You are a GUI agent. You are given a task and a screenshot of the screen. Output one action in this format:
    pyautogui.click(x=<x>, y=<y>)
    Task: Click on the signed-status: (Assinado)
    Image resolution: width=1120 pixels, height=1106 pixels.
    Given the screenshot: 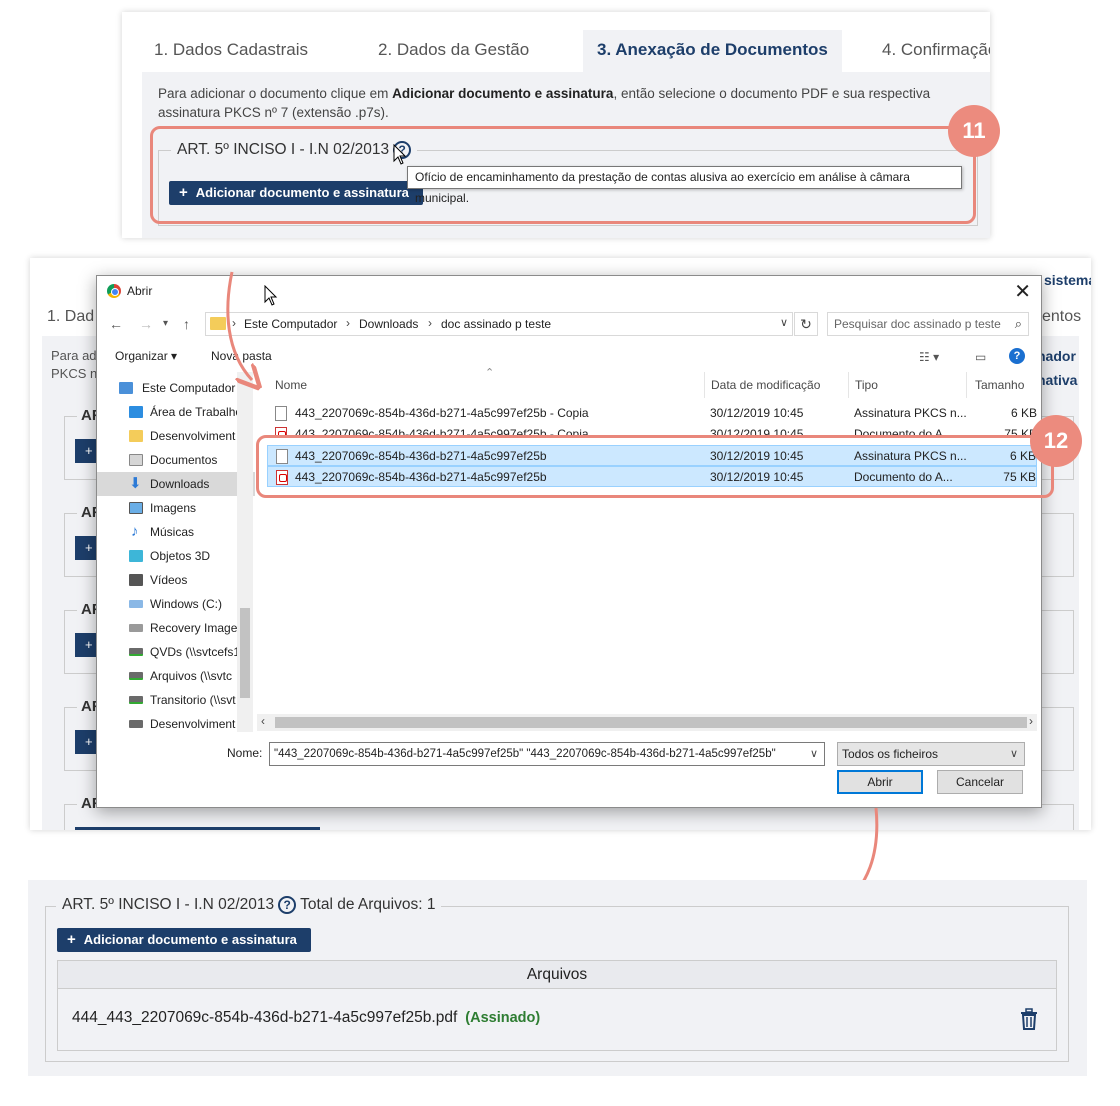 What is the action you would take?
    pyautogui.click(x=503, y=1018)
    